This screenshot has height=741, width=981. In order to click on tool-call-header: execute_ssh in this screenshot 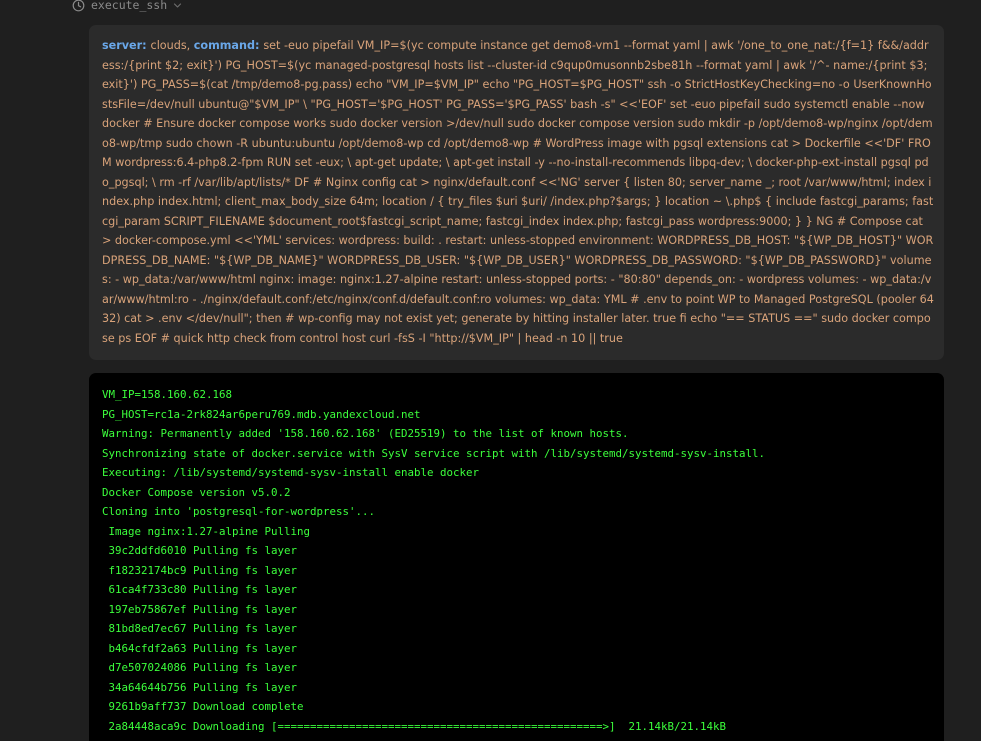, I will do `click(127, 7)`.